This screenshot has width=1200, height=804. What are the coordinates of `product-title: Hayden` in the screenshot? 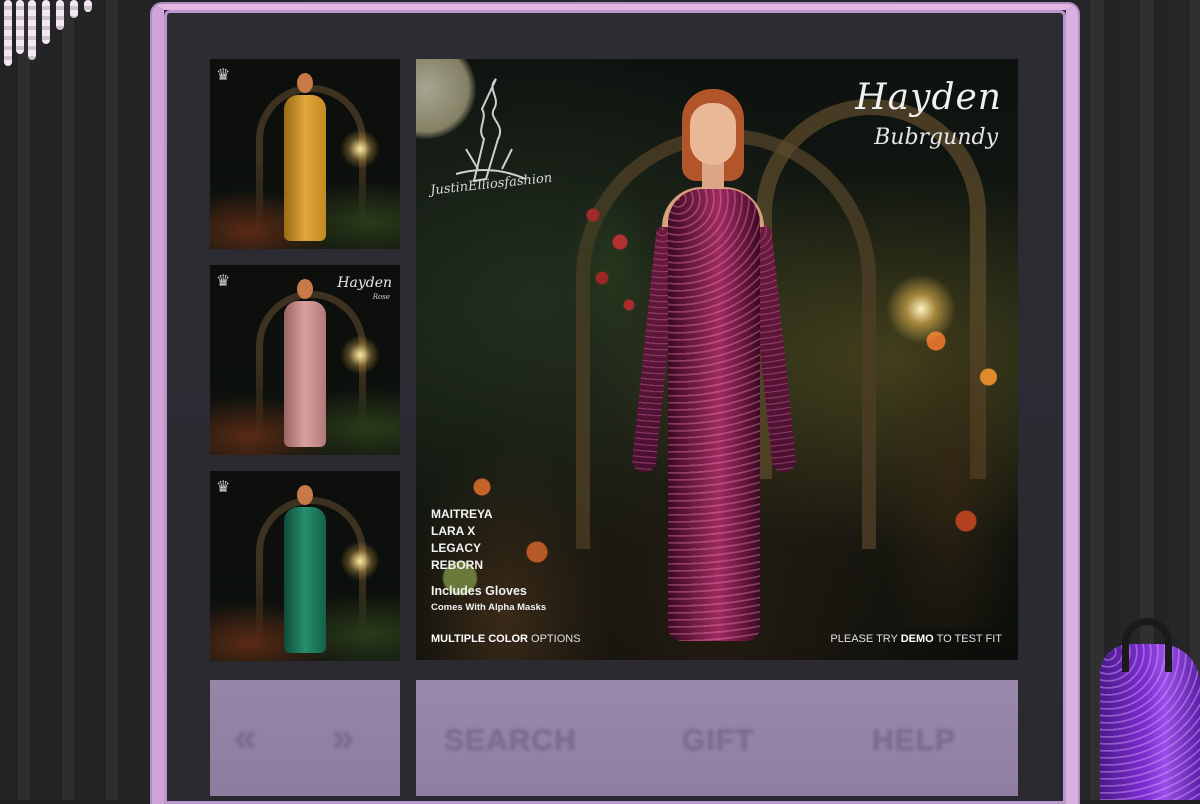 It's located at (928, 97).